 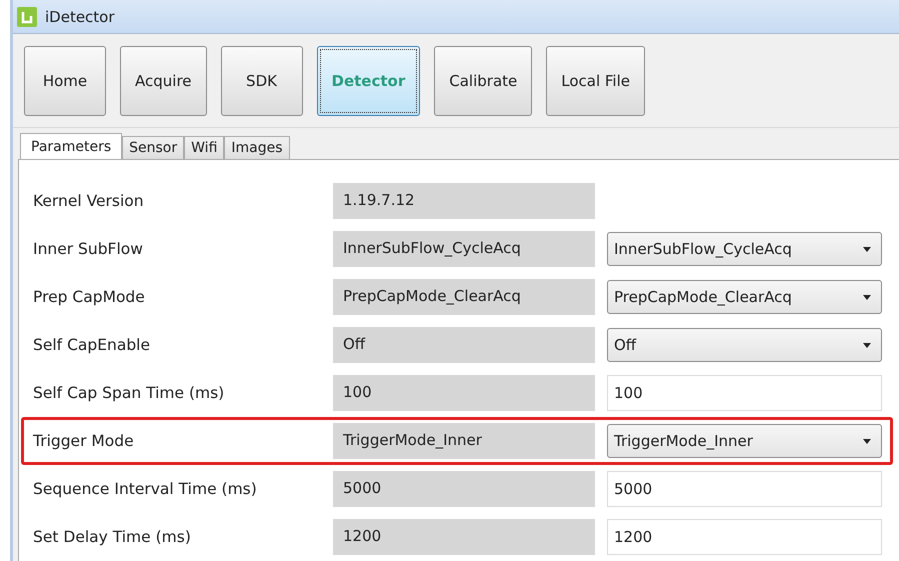 I want to click on toolbar-button: Calibrate, so click(x=483, y=81).